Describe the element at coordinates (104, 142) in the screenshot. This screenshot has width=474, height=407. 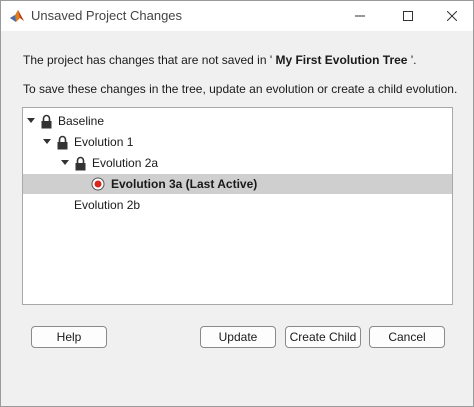
I see `tree-node-label: Evolution 1` at that location.